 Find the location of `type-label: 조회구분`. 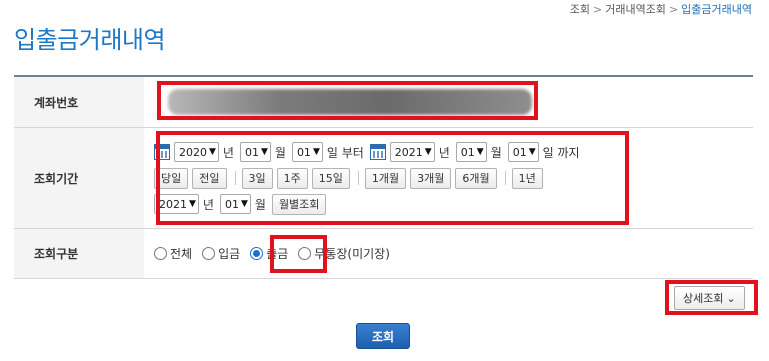

type-label: 조회구분 is located at coordinates (79, 253).